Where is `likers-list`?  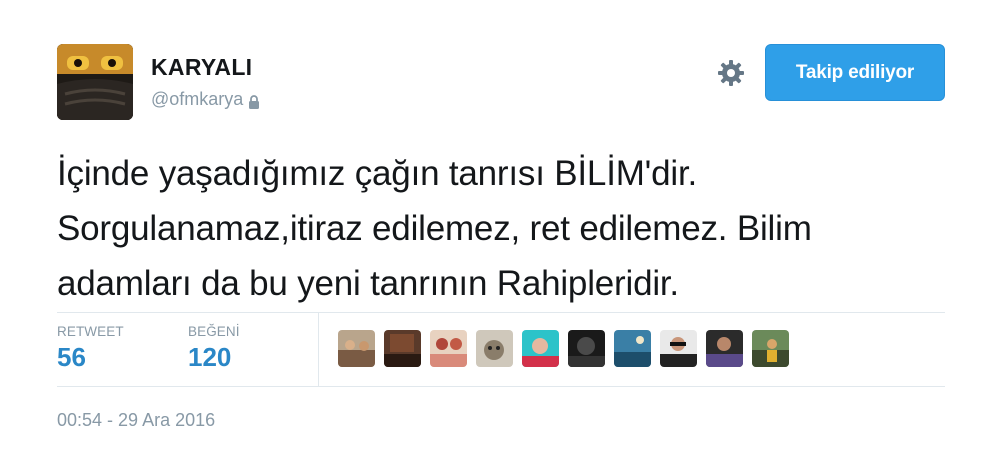
likers-list is located at coordinates (568, 348).